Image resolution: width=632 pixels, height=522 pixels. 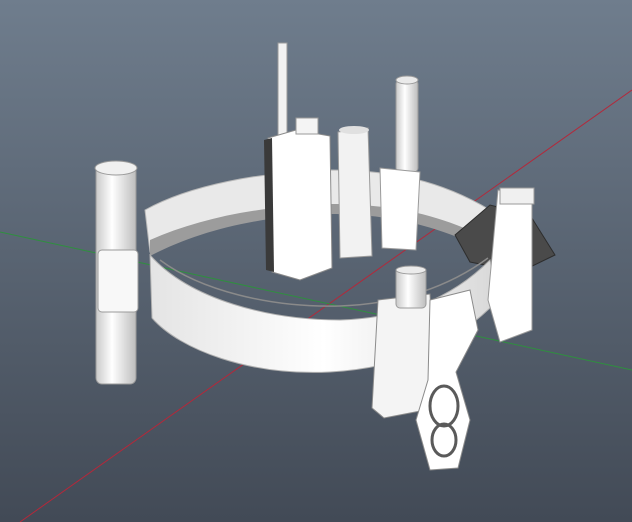 I want to click on canister-back, so click(x=355, y=193).